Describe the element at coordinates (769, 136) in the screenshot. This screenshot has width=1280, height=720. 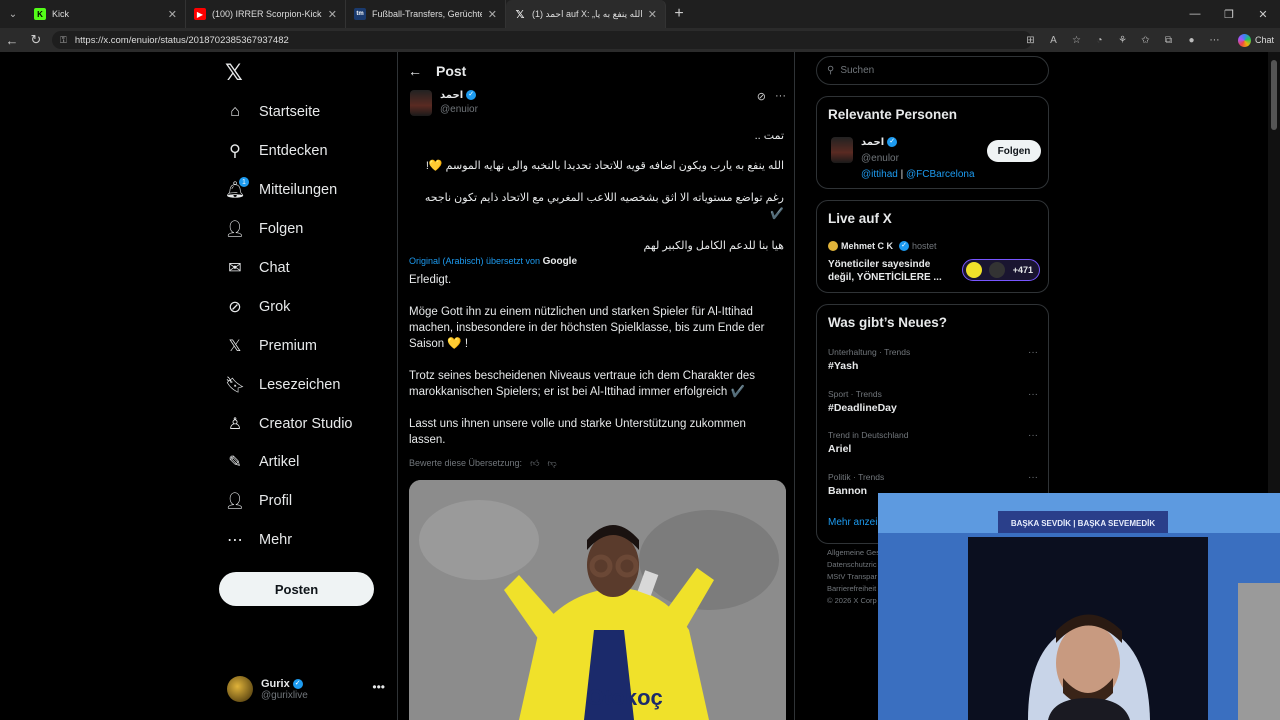
I see `post-text-arabic: تمت ..` at that location.